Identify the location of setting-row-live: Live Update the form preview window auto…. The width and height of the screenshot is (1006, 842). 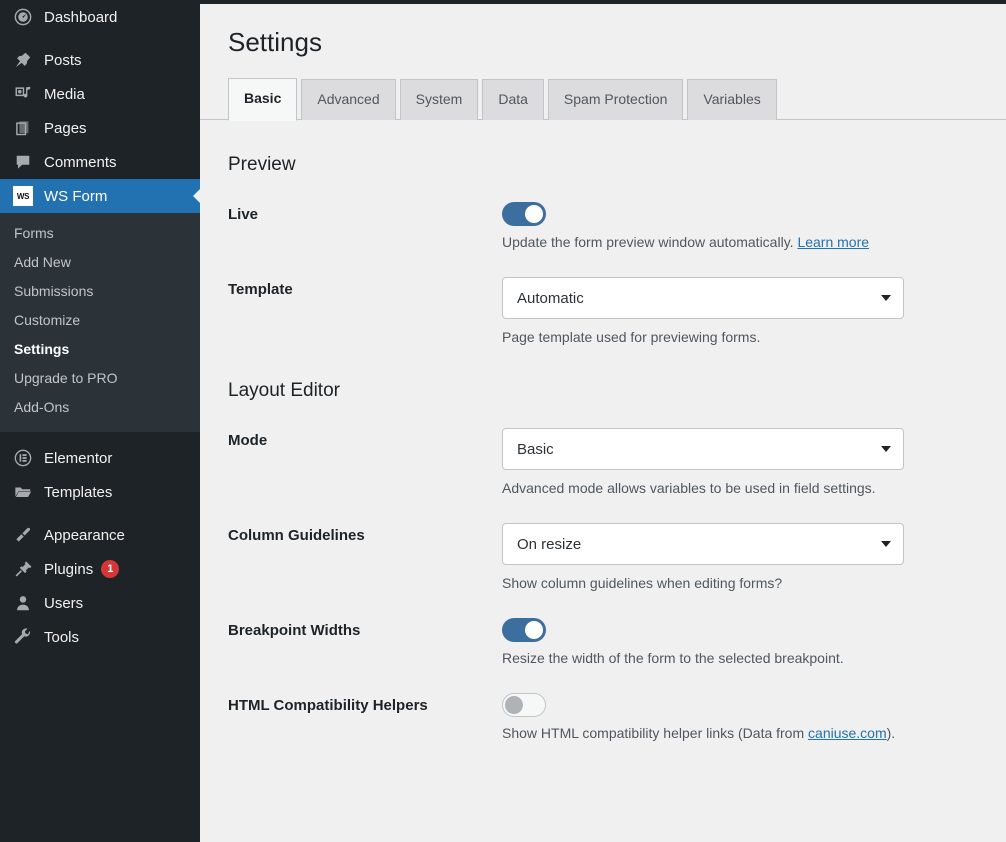
(617, 226).